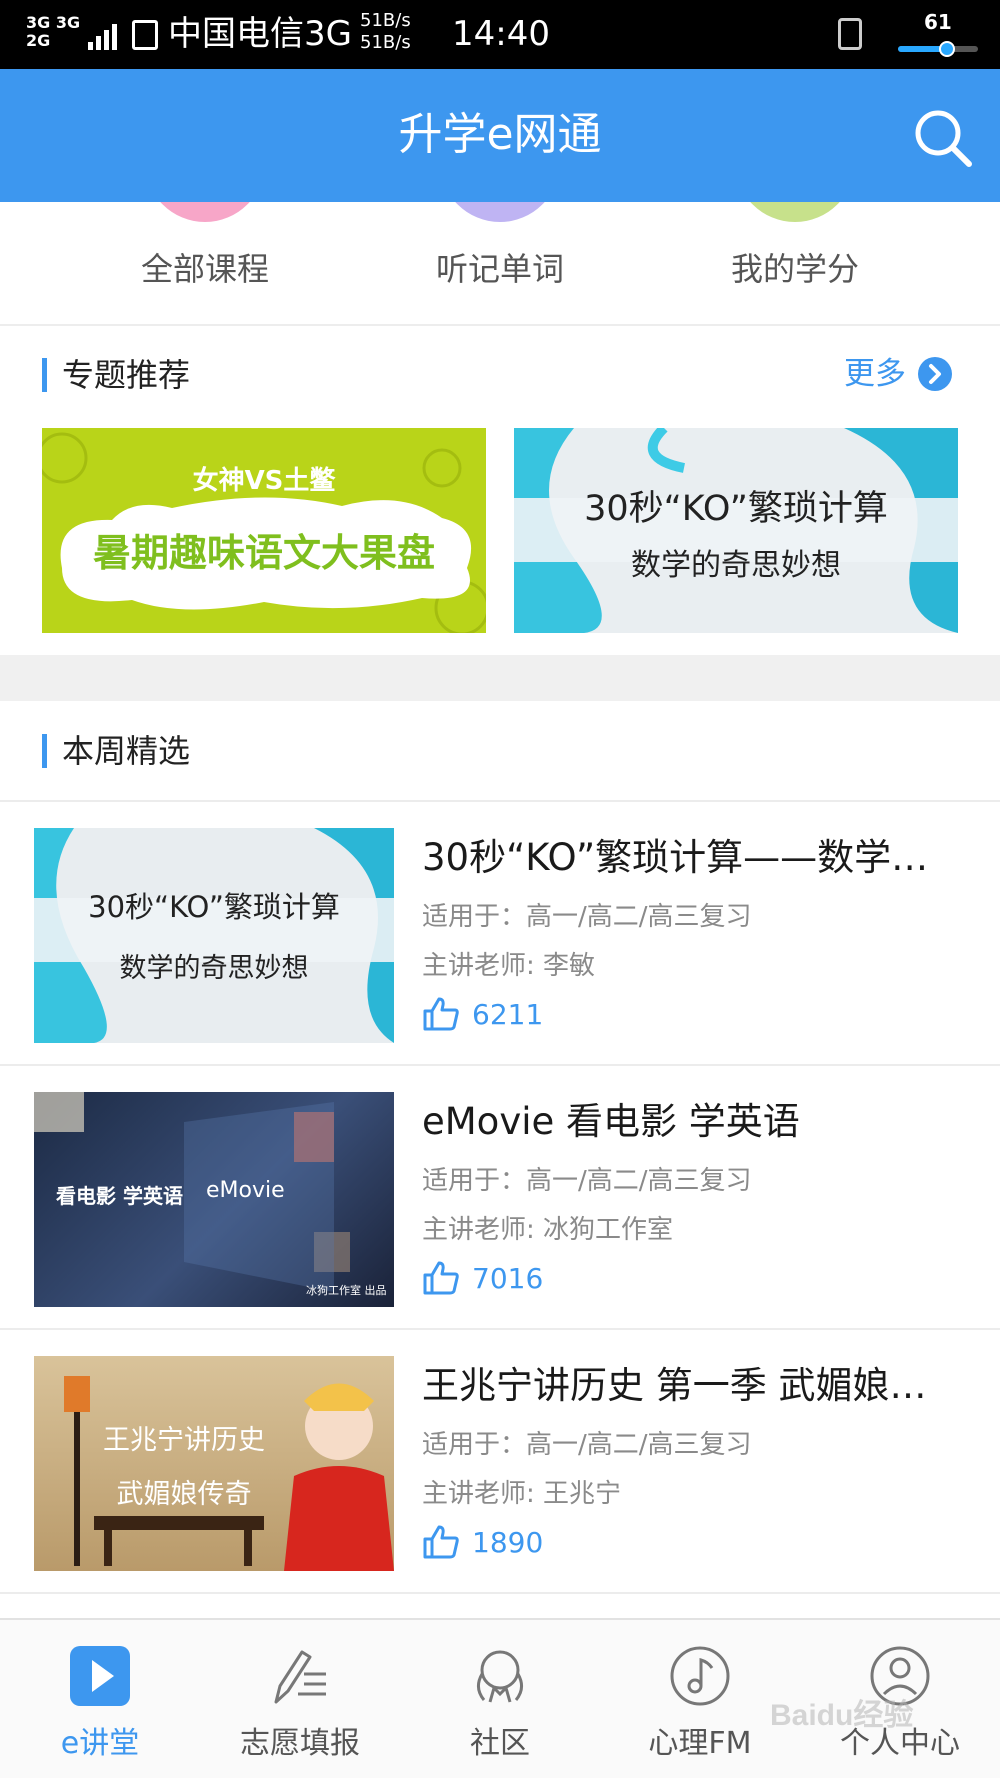 The image size is (1000, 1778). I want to click on thumbnail-subtitle: 数学的奇思妙想, so click(214, 968).